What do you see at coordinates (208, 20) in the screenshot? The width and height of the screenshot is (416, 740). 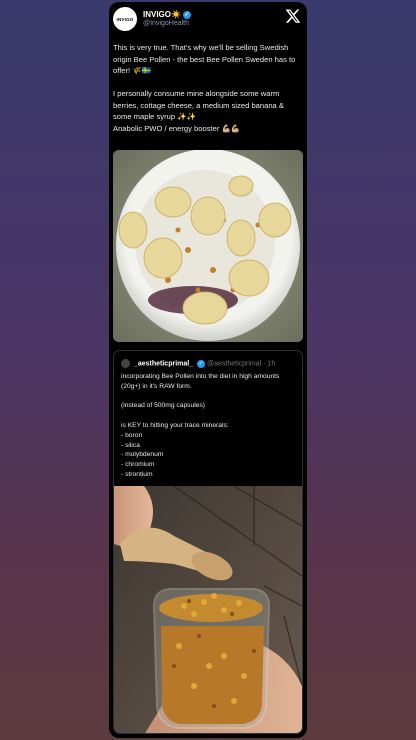 I see `tweet-header: INVIGO INVIGO☀️ ✓ @InvigoHealth` at bounding box center [208, 20].